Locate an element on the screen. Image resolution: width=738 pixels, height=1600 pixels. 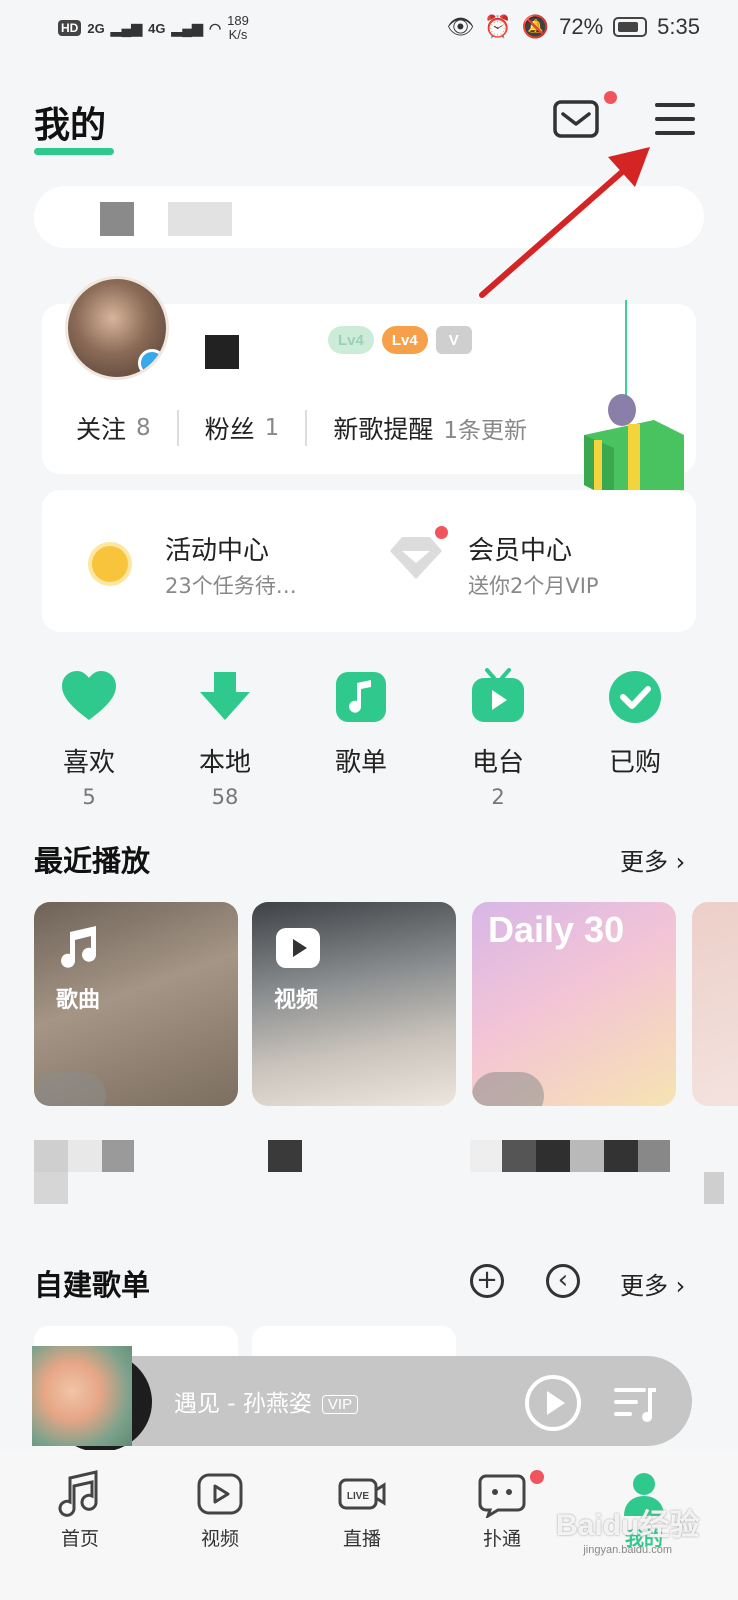
playlists-section-title: 自建歌单 is located at coordinates (92, 1285).